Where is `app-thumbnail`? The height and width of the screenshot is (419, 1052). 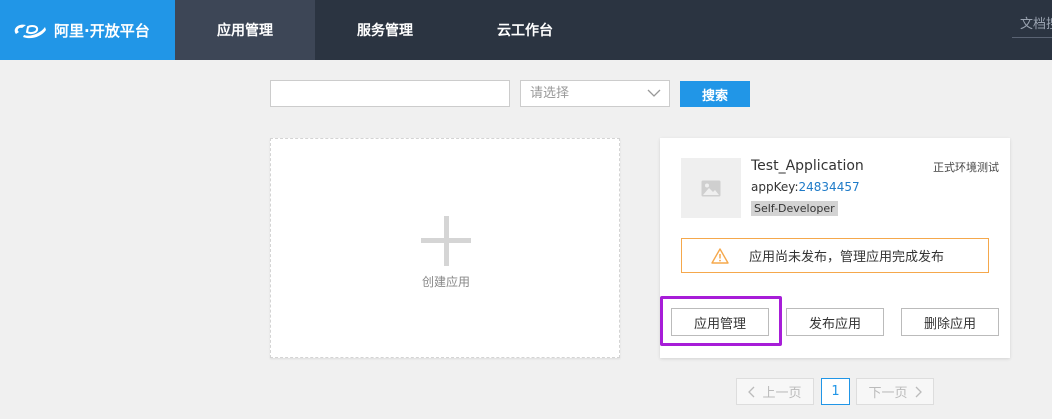 app-thumbnail is located at coordinates (711, 188).